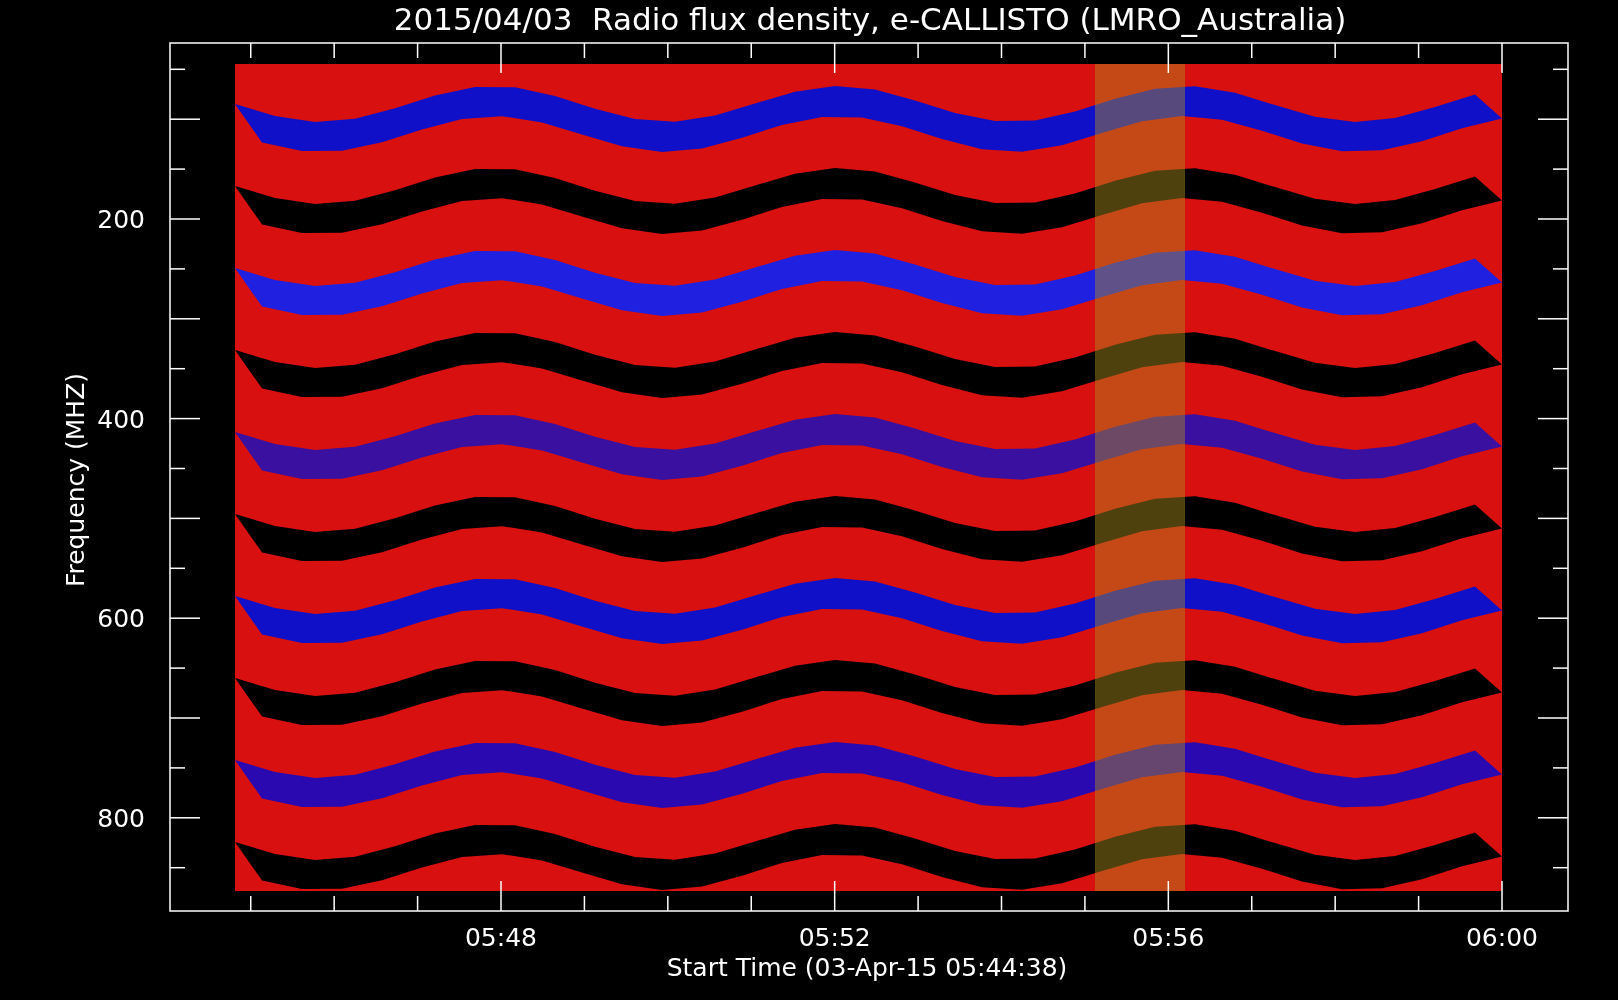  Describe the element at coordinates (121, 619) in the screenshot. I see `y-axis-tick-label: 600` at that location.